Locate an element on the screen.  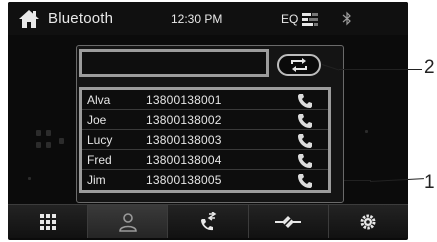
clock: 12:30 PM is located at coordinates (197, 19).